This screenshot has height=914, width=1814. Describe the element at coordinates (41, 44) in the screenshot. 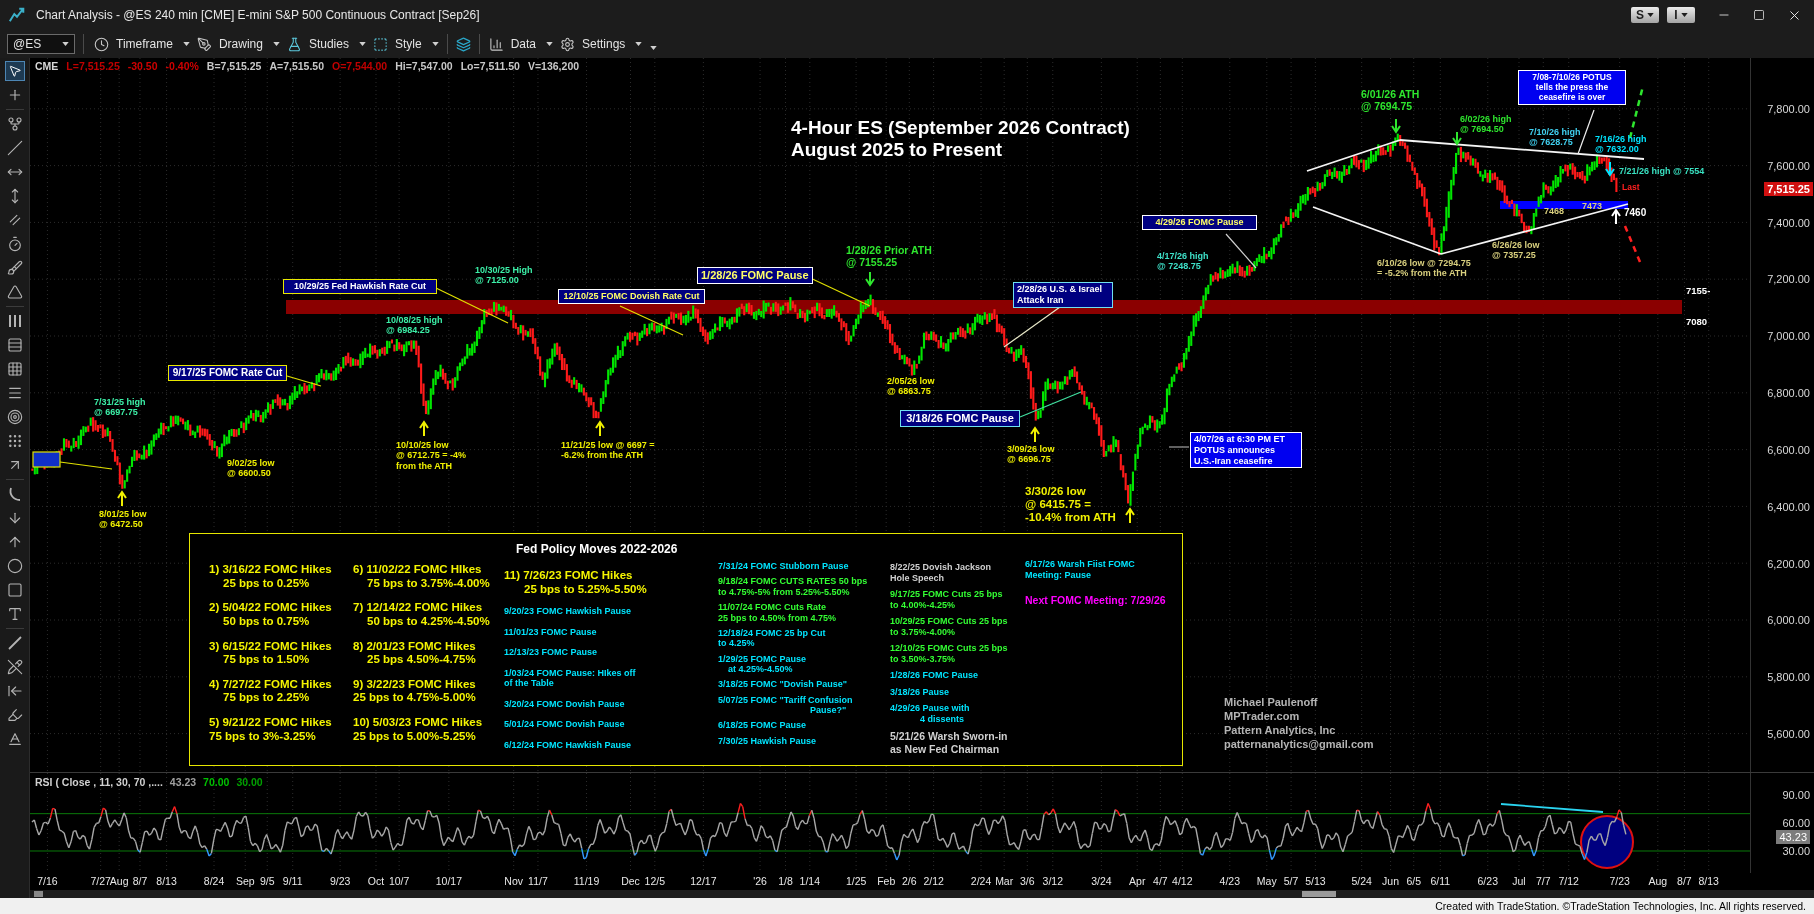

I see `symbol-field: @ES` at that location.